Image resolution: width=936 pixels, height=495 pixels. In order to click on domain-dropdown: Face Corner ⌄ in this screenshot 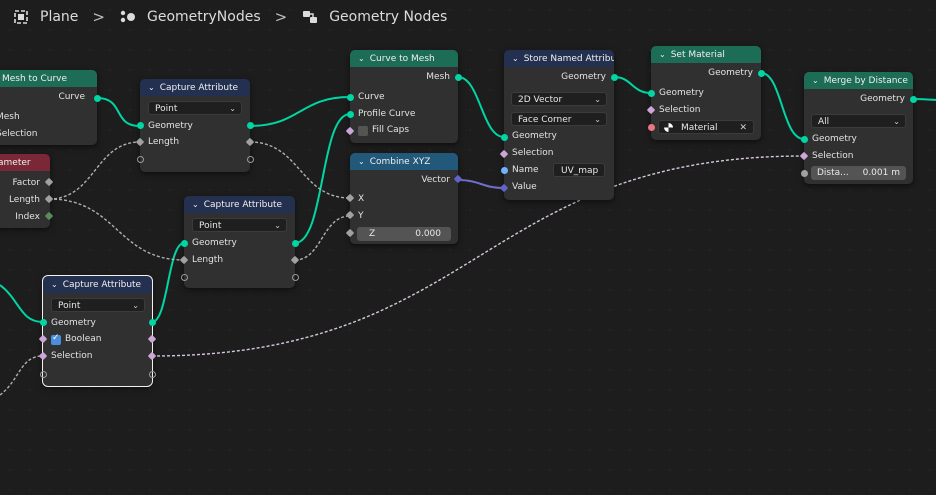, I will do `click(559, 119)`.